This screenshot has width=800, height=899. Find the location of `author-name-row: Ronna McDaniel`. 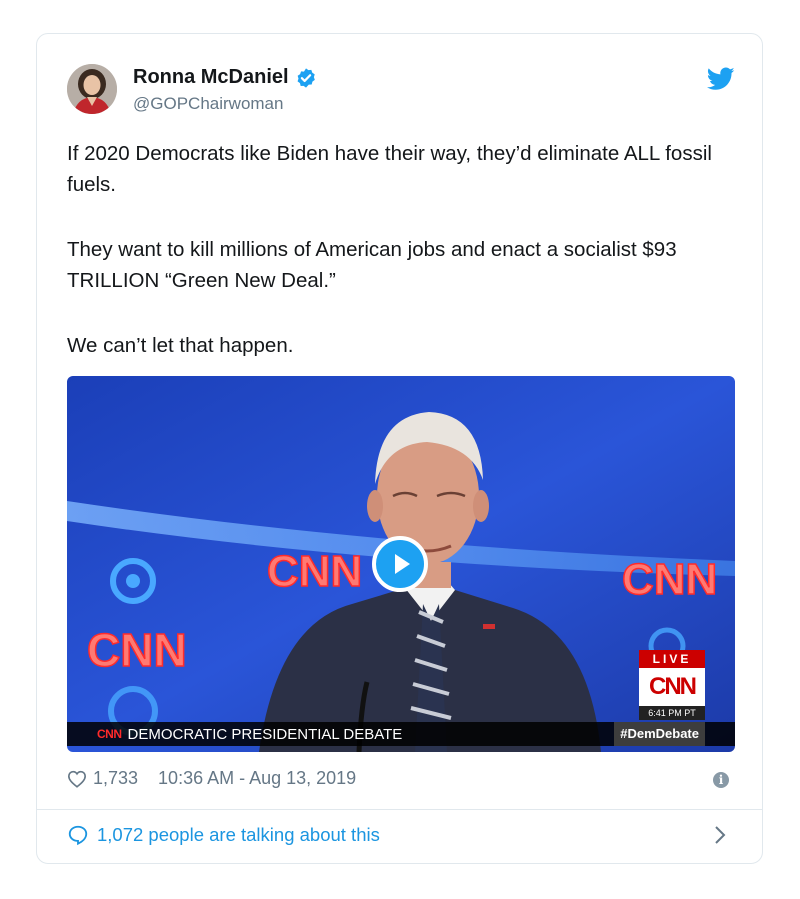

author-name-row: Ronna McDaniel is located at coordinates (225, 77).